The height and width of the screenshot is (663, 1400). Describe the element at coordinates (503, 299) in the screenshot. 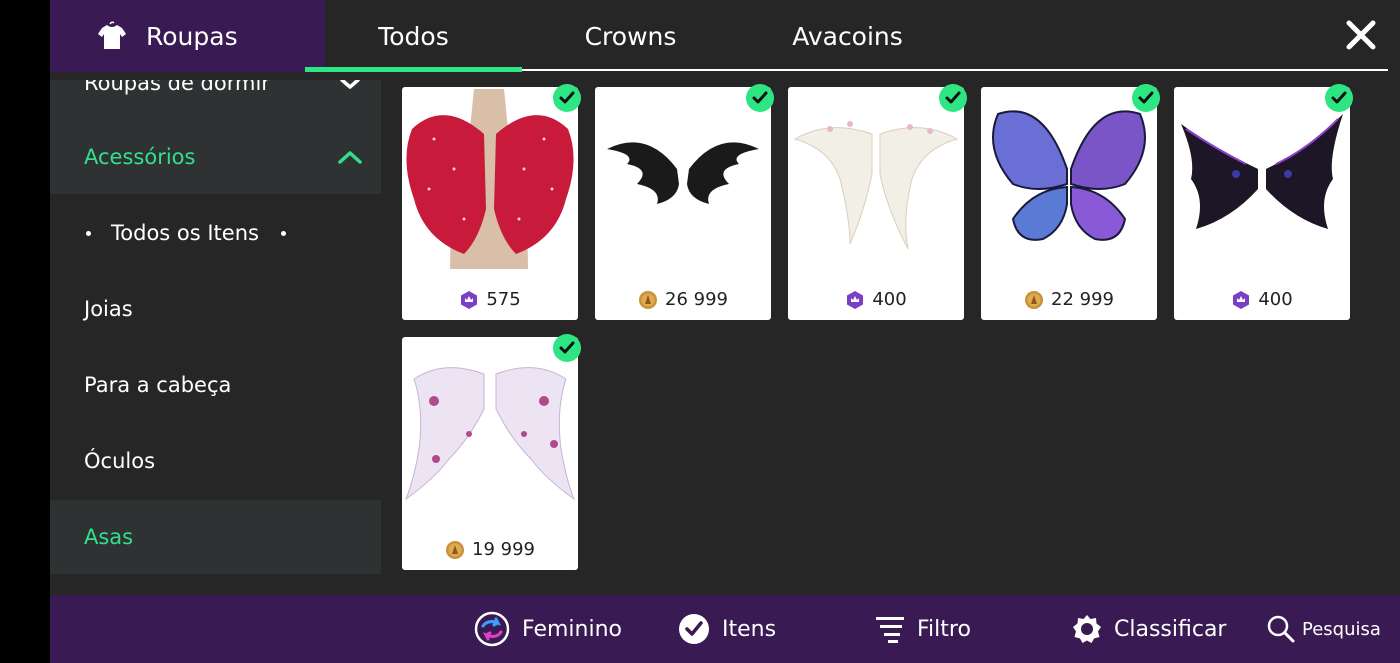

I see `price-value: 575` at that location.